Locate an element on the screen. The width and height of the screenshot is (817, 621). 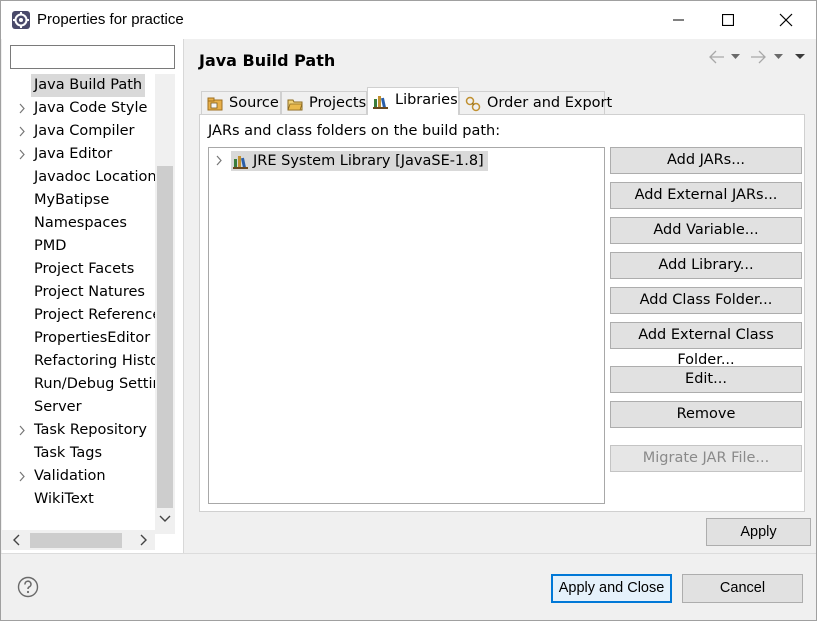
sidebar-item: Javadoc Location is located at coordinates (78, 177).